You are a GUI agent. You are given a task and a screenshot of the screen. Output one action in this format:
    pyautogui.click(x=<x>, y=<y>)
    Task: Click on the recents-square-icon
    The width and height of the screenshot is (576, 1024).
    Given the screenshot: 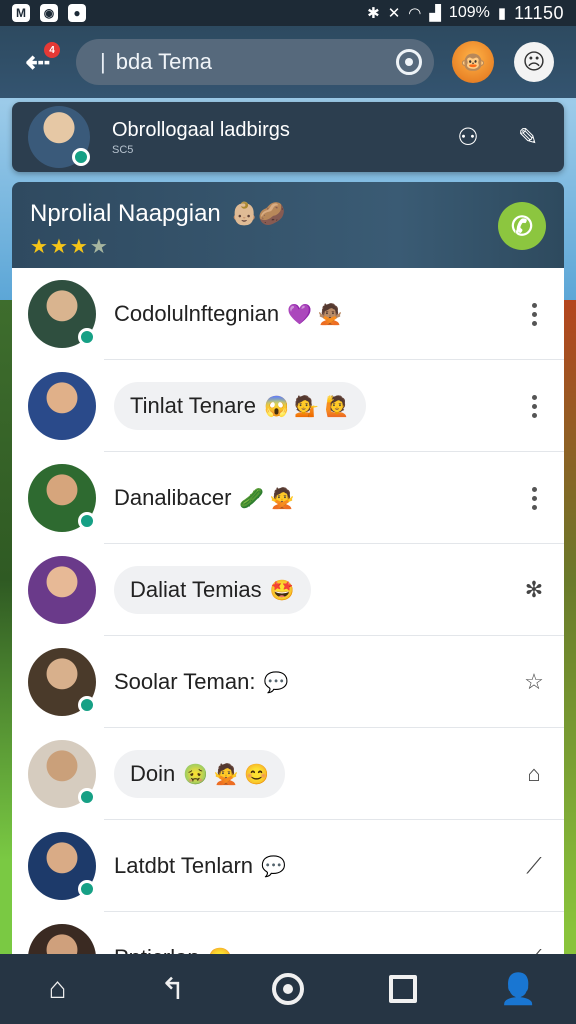 What is the action you would take?
    pyautogui.click(x=403, y=989)
    